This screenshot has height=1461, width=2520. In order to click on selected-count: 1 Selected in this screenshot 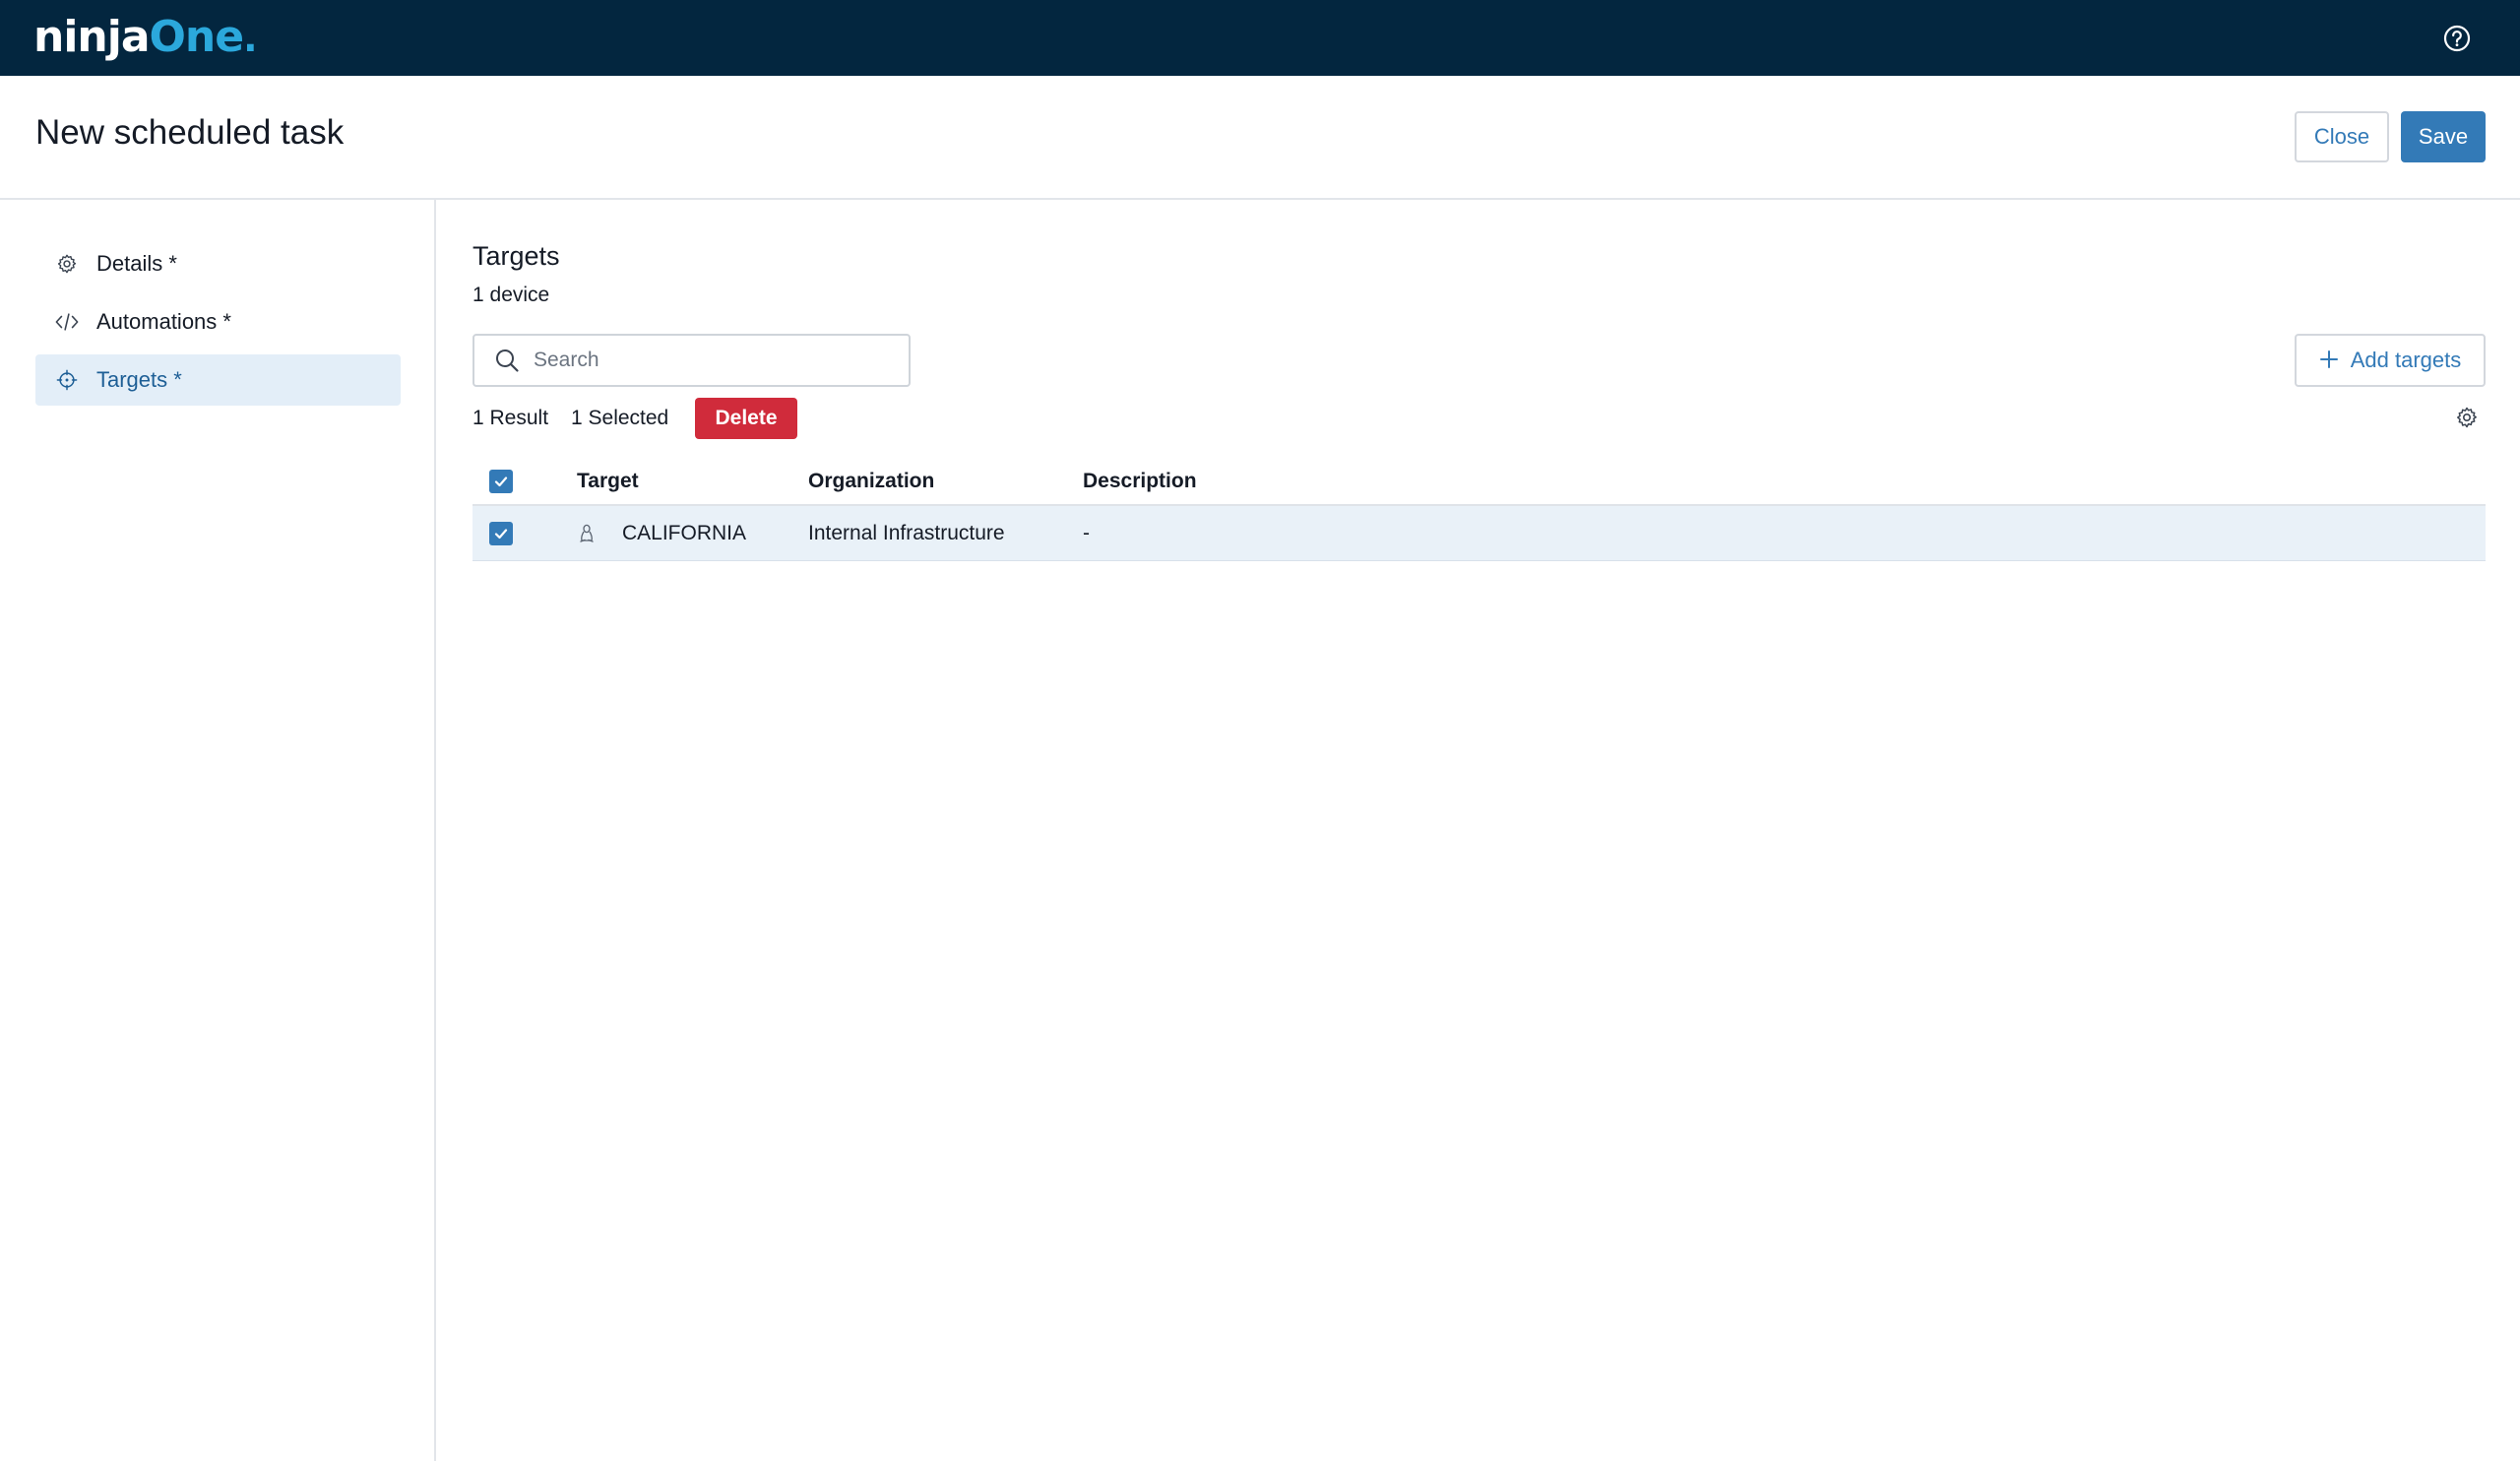, I will do `click(620, 418)`.